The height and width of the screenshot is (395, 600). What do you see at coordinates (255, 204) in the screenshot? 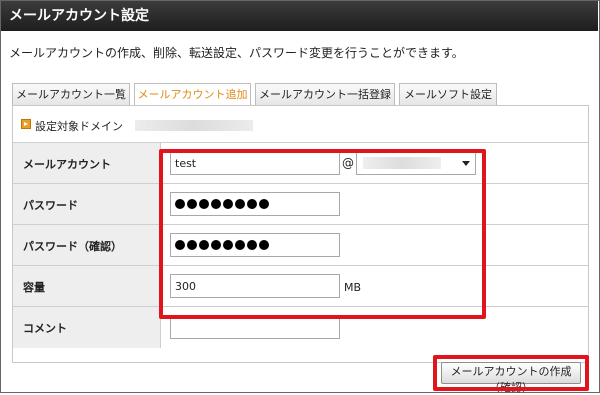
I see `password-input` at bounding box center [255, 204].